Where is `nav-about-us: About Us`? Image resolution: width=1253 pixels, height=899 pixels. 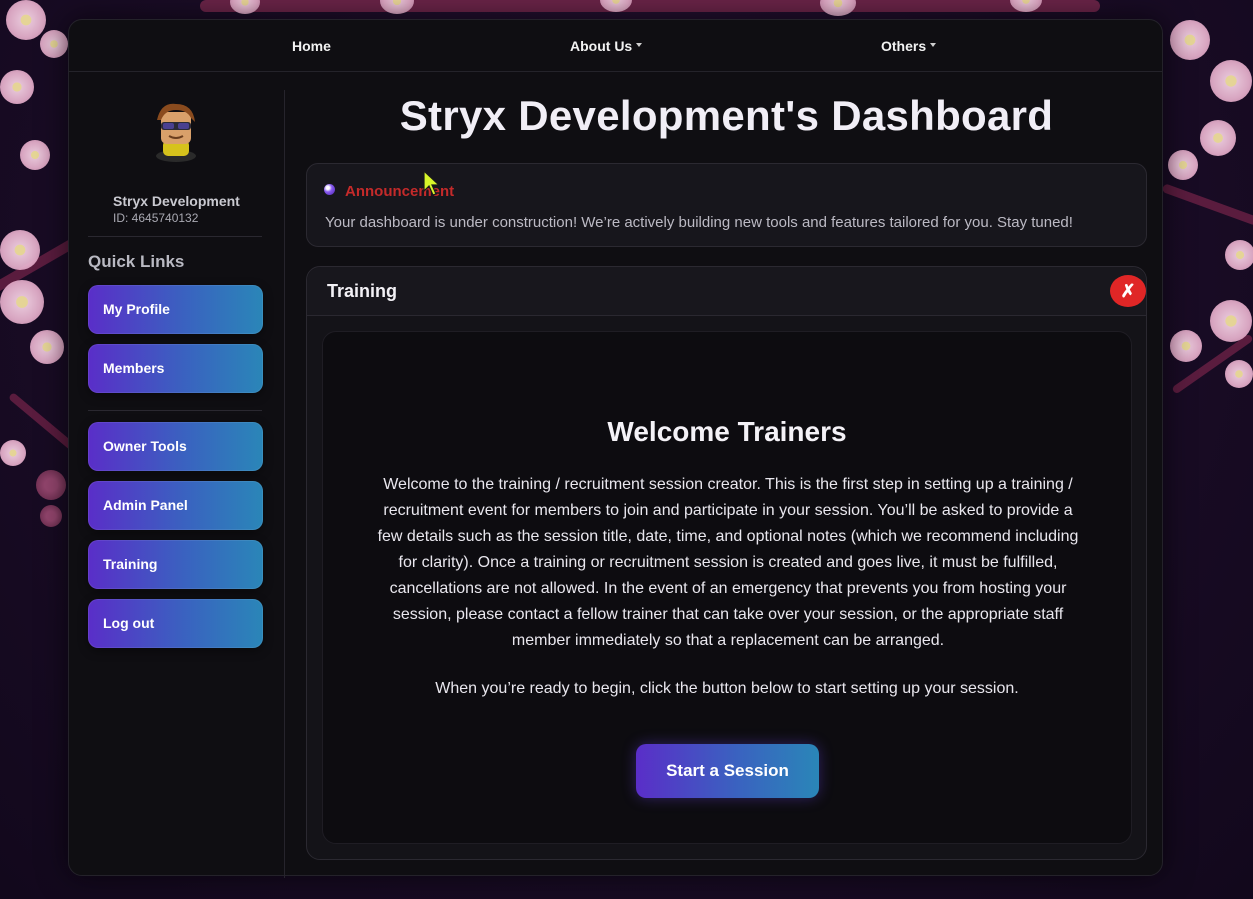
nav-about-us: About Us is located at coordinates (606, 46).